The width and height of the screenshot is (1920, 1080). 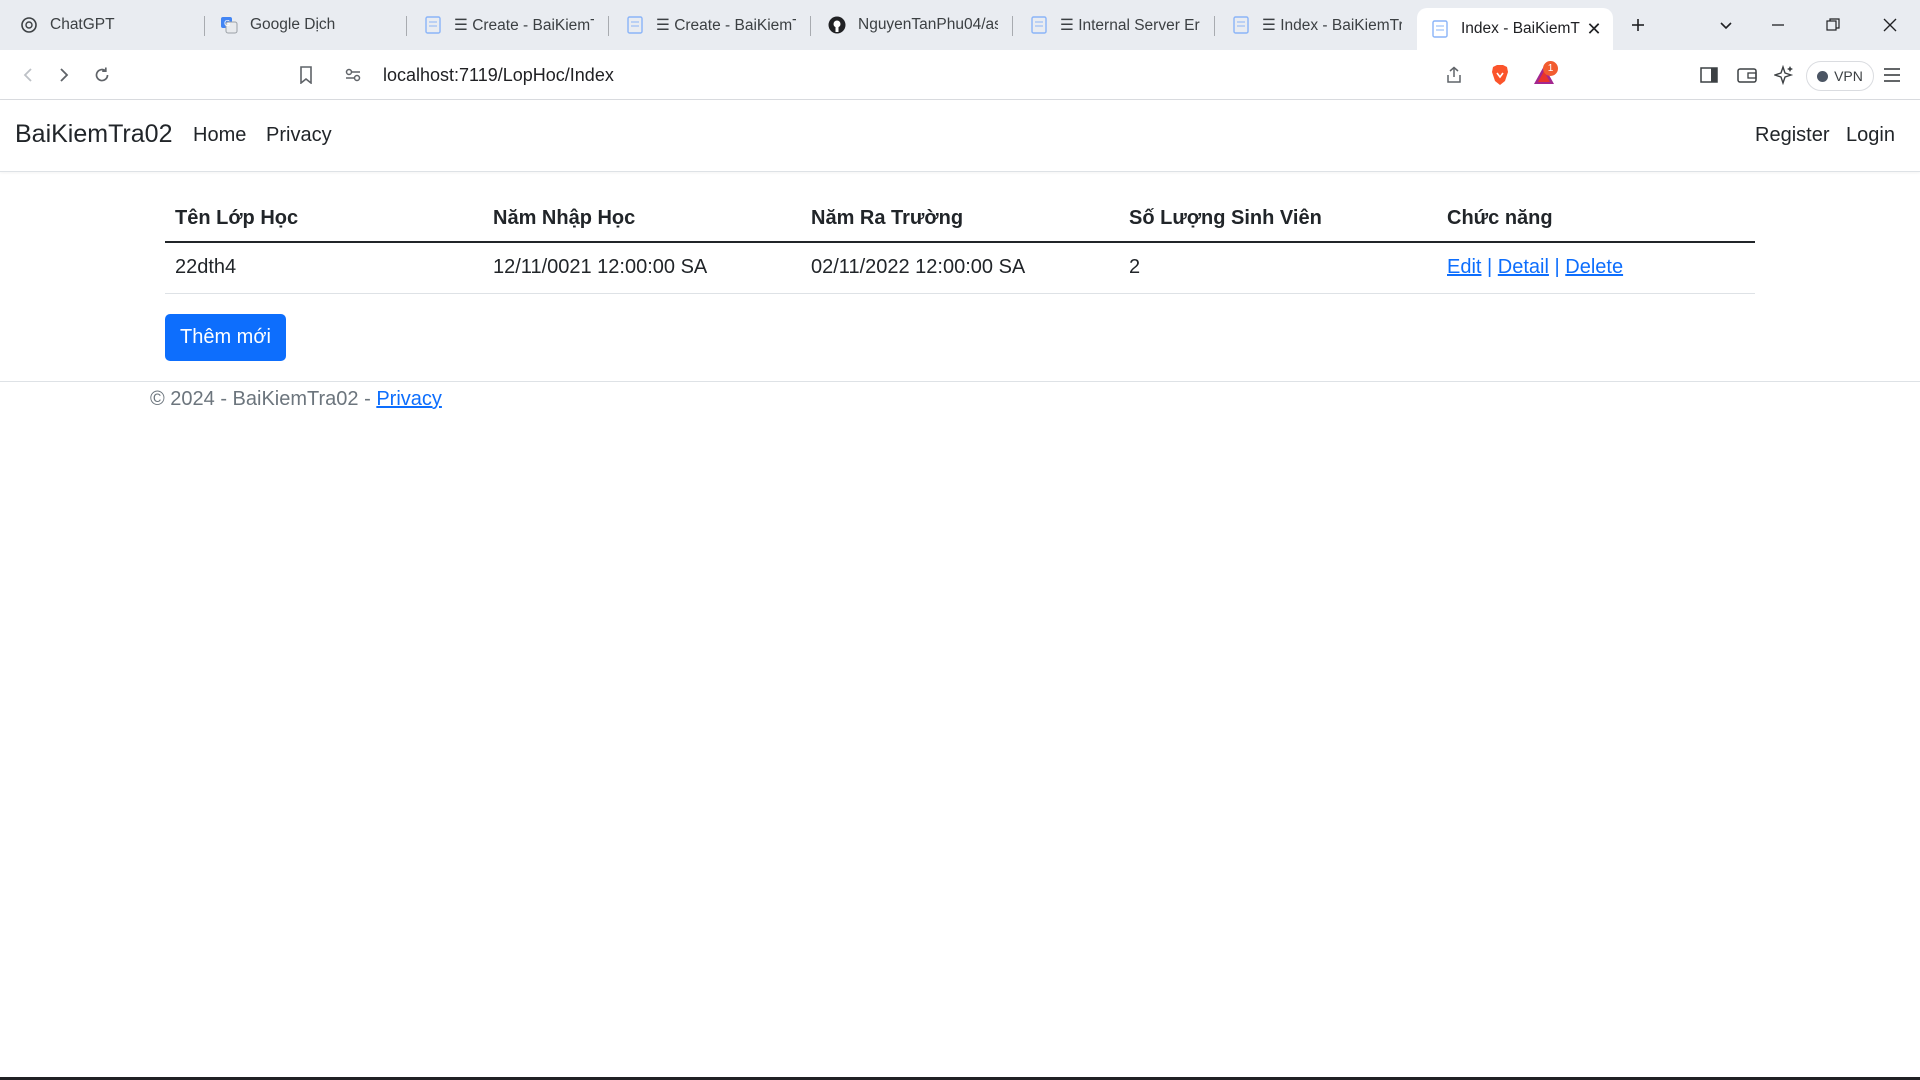 I want to click on restore-button, so click(x=1833, y=25).